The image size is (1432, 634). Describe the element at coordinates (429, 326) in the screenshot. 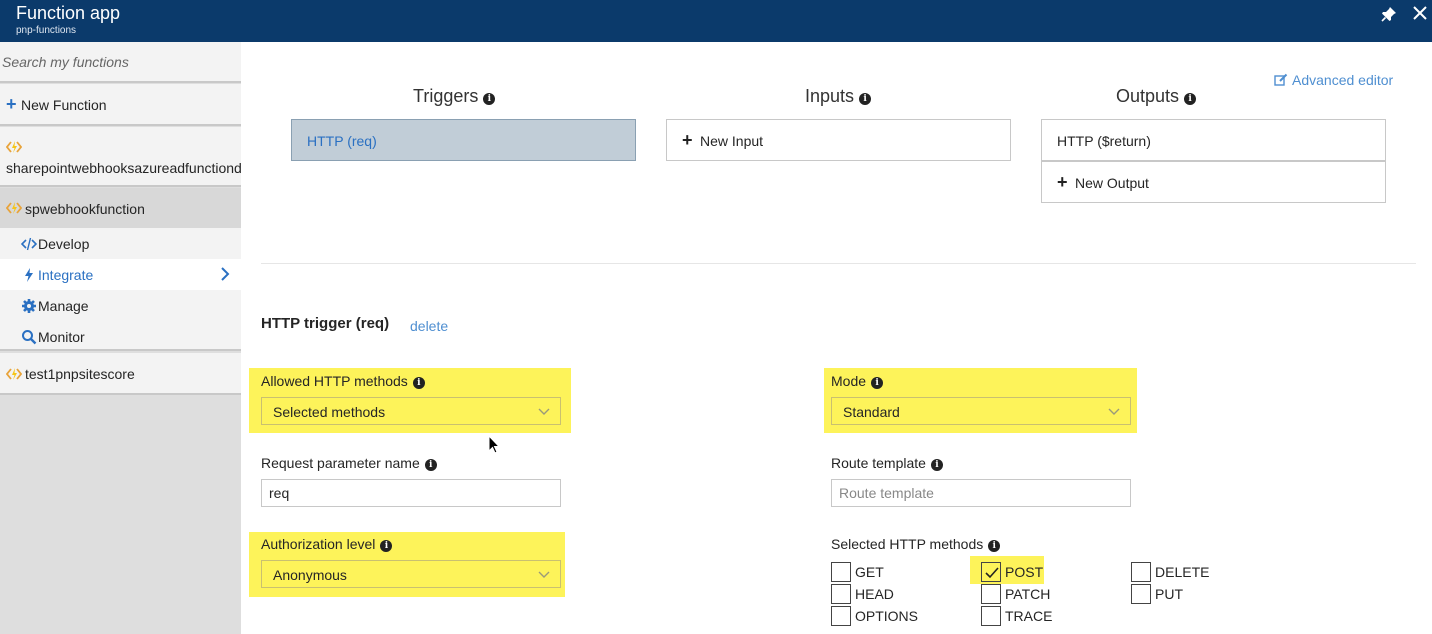

I see `delete-link: delete` at that location.